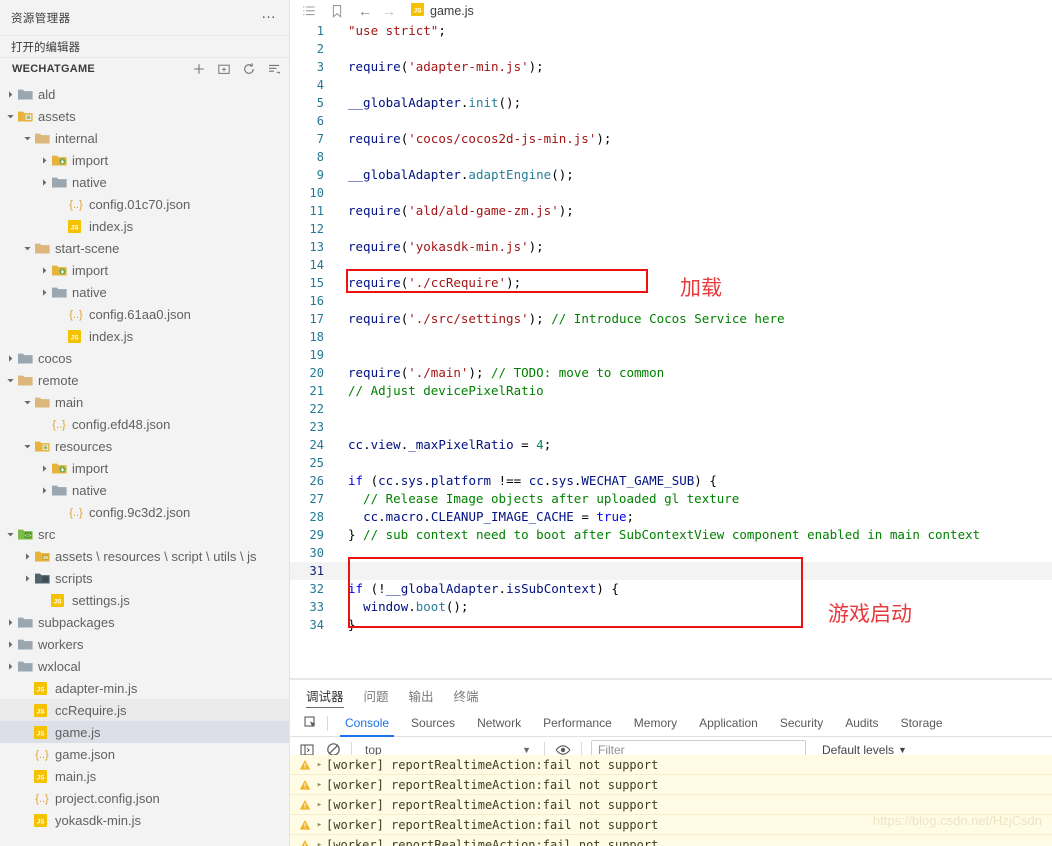 This screenshot has width=1052, height=846. Describe the element at coordinates (144, 666) in the screenshot. I see `tree-item-wxlocal: wxlocal` at that location.